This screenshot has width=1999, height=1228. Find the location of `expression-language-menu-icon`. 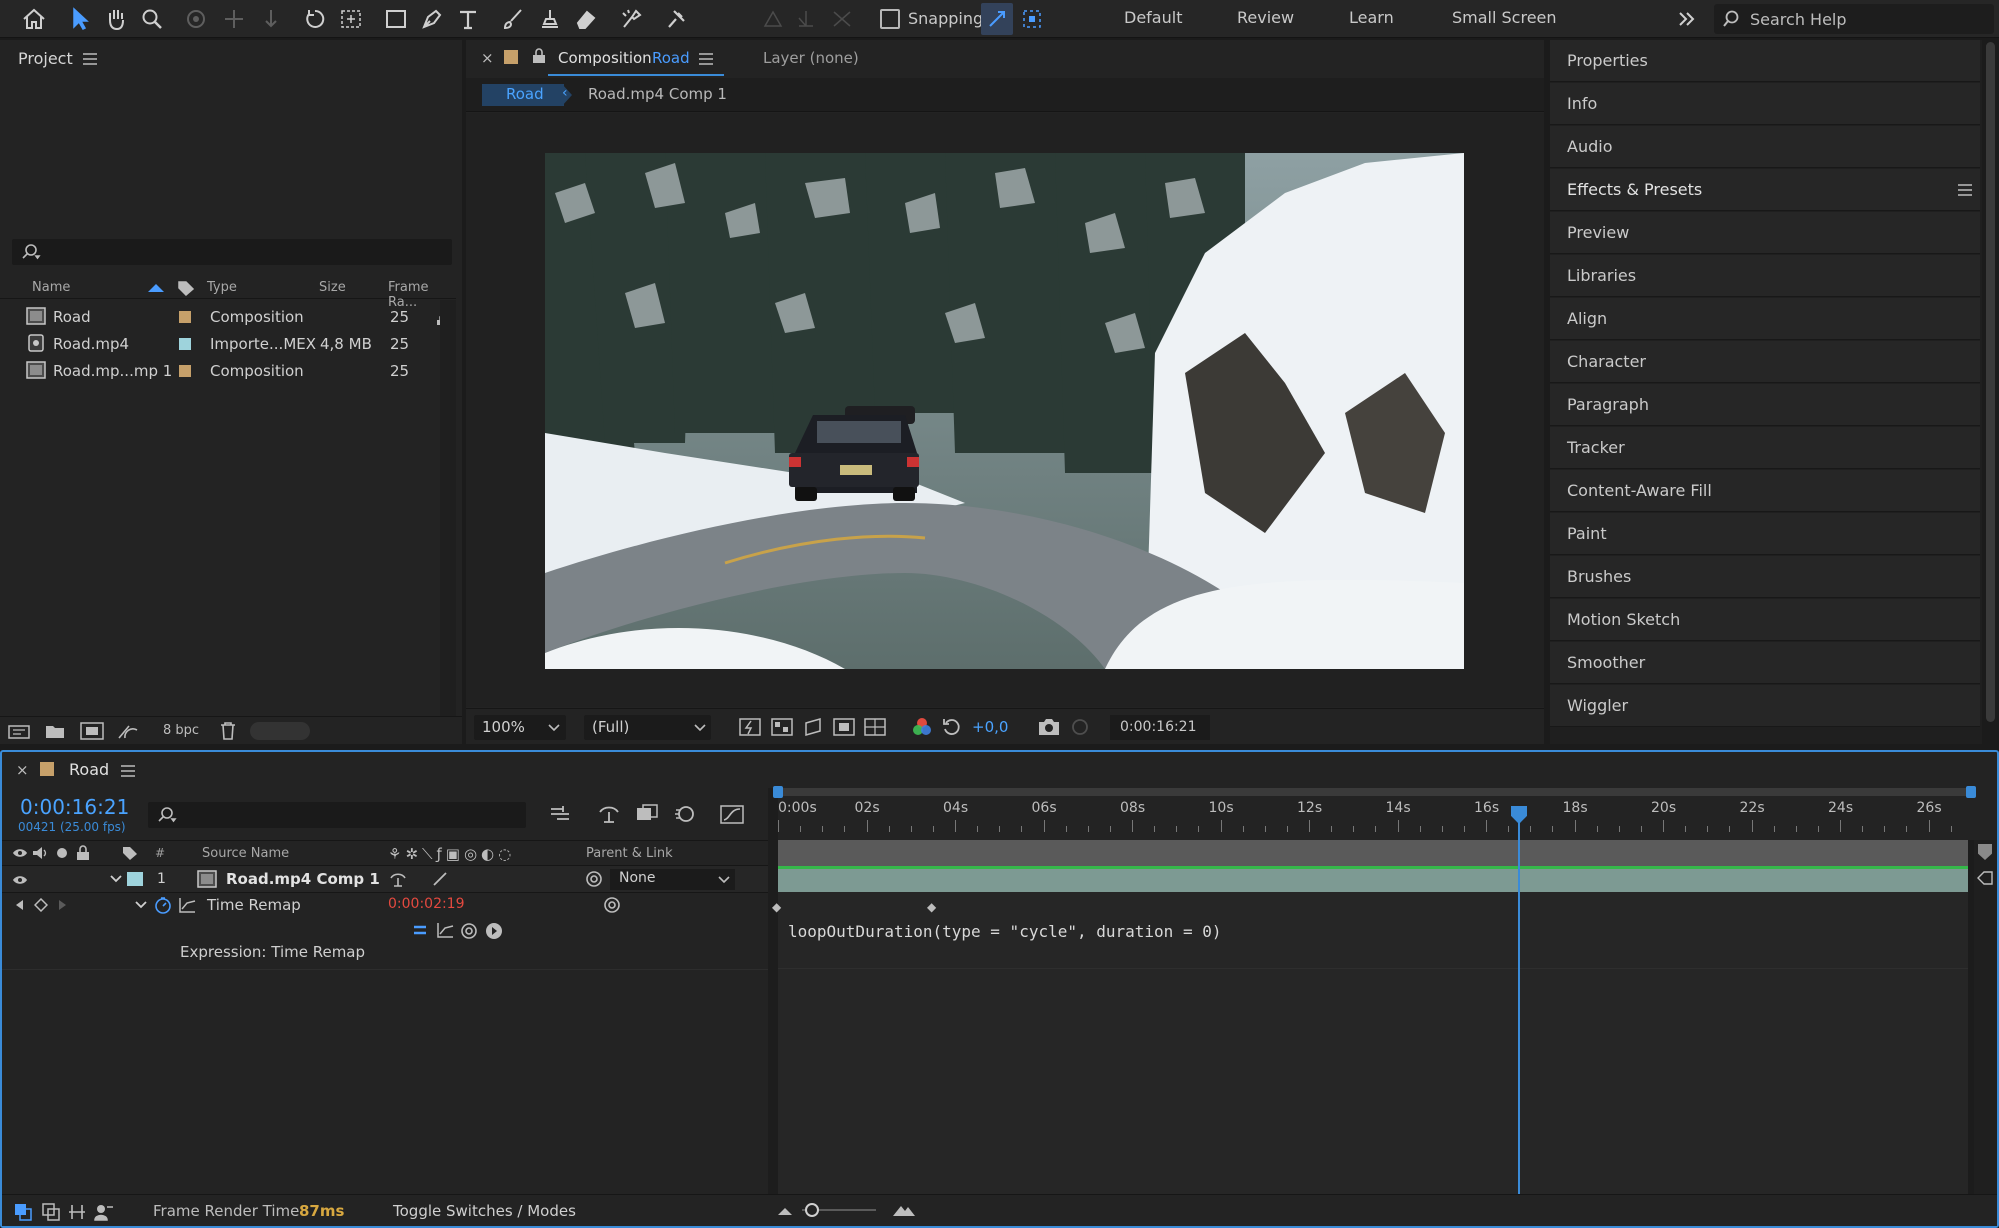

expression-language-menu-icon is located at coordinates (494, 931).